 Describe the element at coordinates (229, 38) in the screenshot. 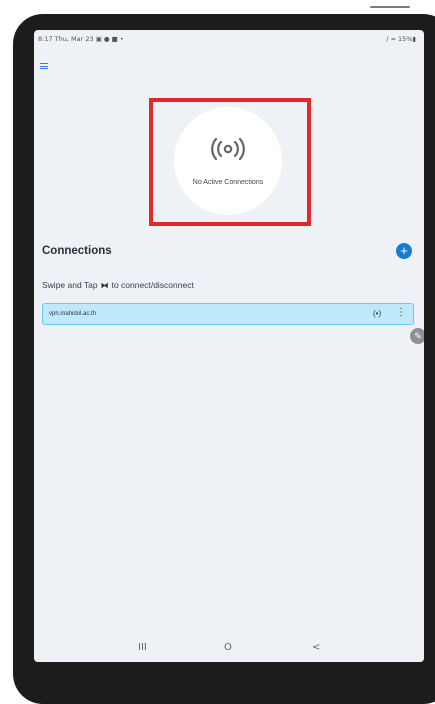

I see `status-bar: 8:17 Thu, Mar 23 ▣ ● ■ • ∕ ≈ 15%▮` at that location.